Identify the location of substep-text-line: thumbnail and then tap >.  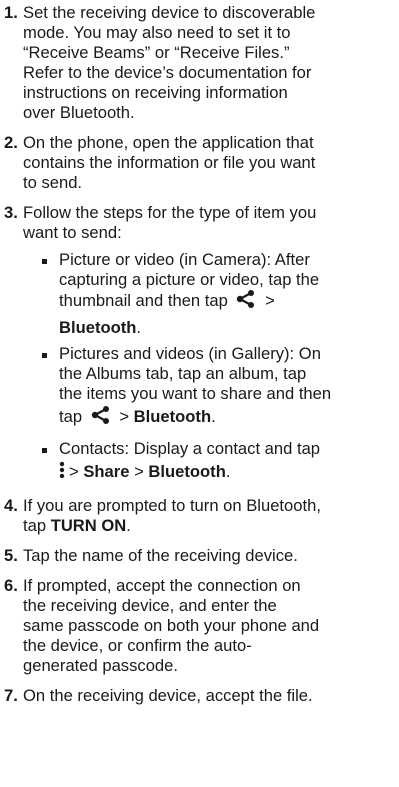
(167, 301).